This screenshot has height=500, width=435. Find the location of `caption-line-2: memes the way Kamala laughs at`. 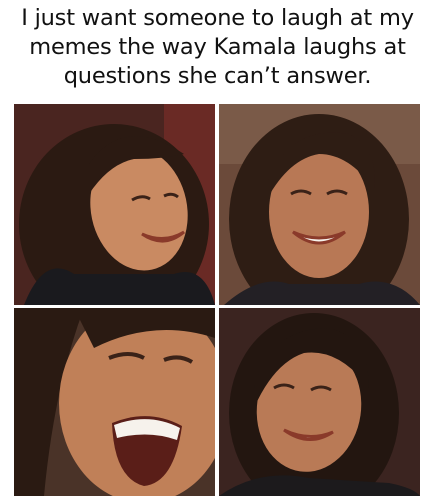

caption-line-2: memes the way Kamala laughs at is located at coordinates (217, 47).